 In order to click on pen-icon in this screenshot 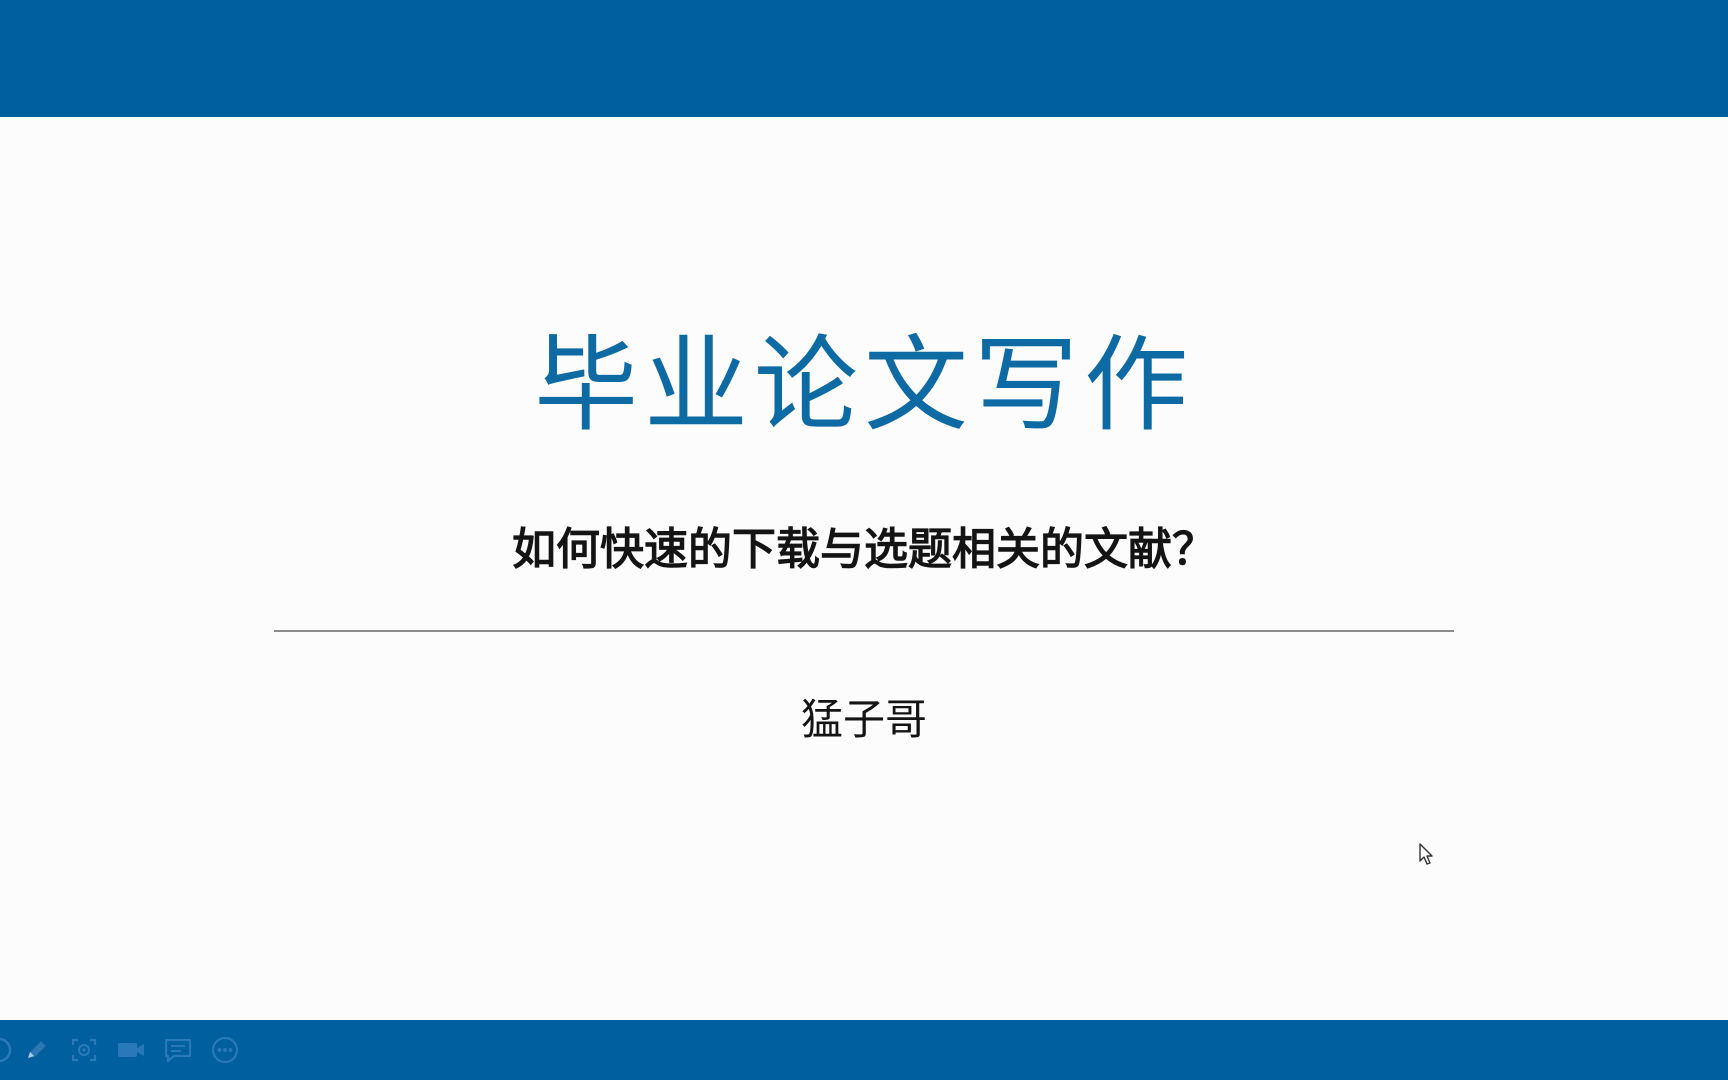, I will do `click(37, 1050)`.